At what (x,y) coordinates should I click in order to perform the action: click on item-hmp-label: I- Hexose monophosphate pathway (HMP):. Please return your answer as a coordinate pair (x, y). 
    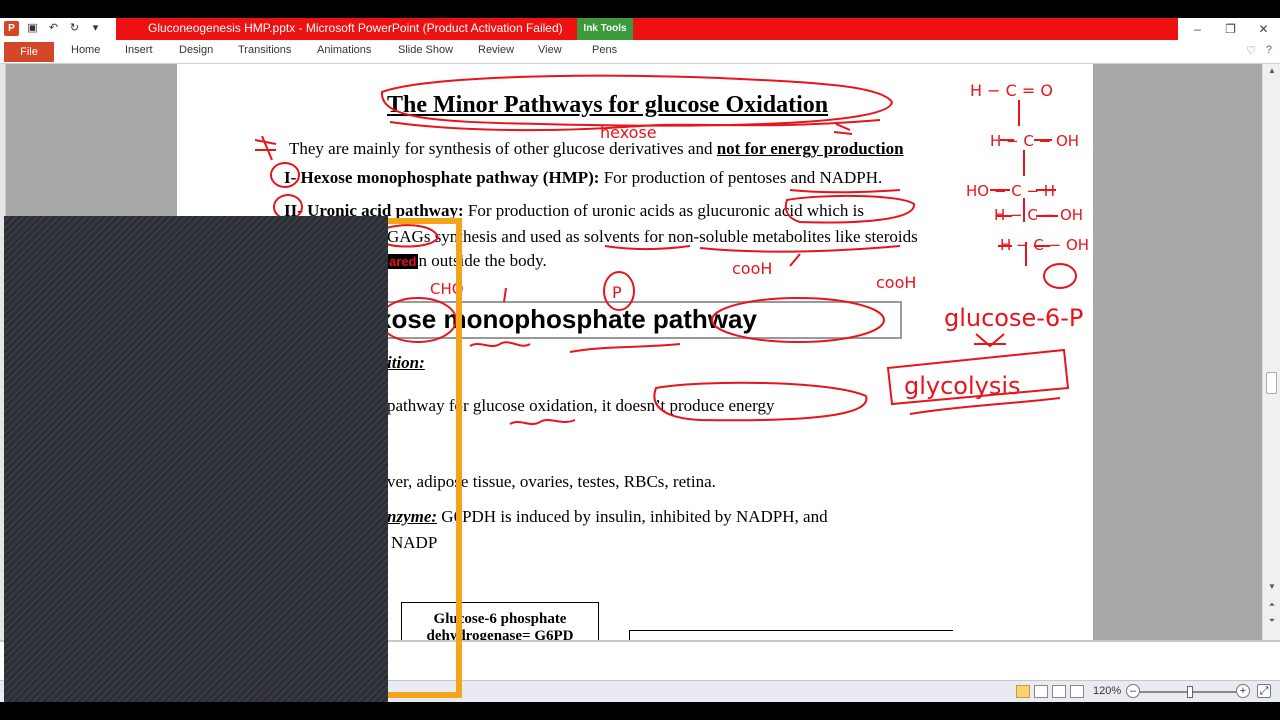
    Looking at the image, I should click on (442, 177).